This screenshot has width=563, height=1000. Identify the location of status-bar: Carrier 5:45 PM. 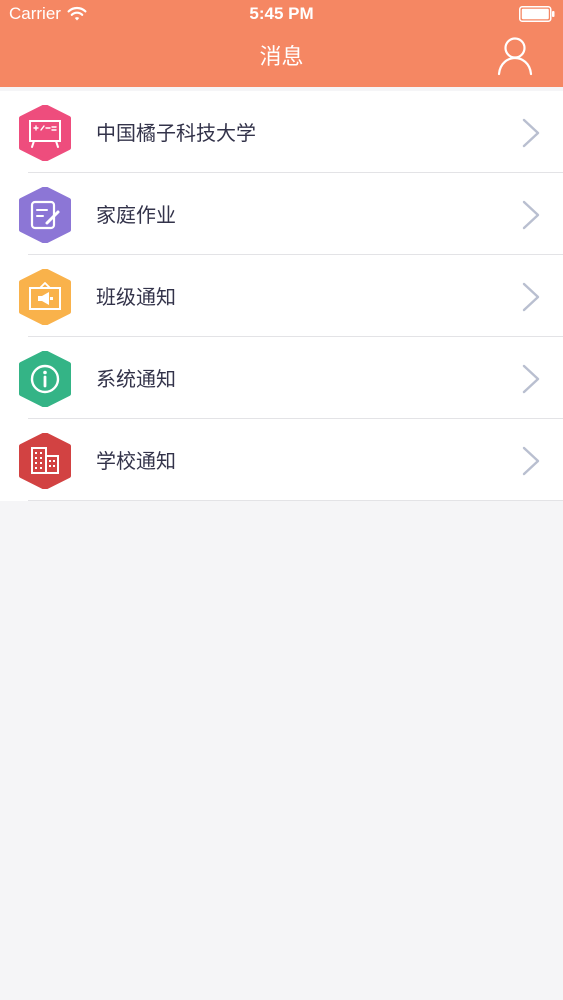
(281, 15).